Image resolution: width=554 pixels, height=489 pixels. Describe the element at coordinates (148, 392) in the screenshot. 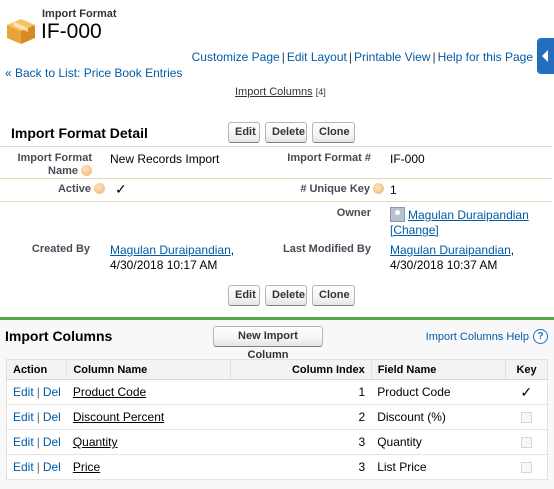

I see `row-column-name: Product Code` at that location.